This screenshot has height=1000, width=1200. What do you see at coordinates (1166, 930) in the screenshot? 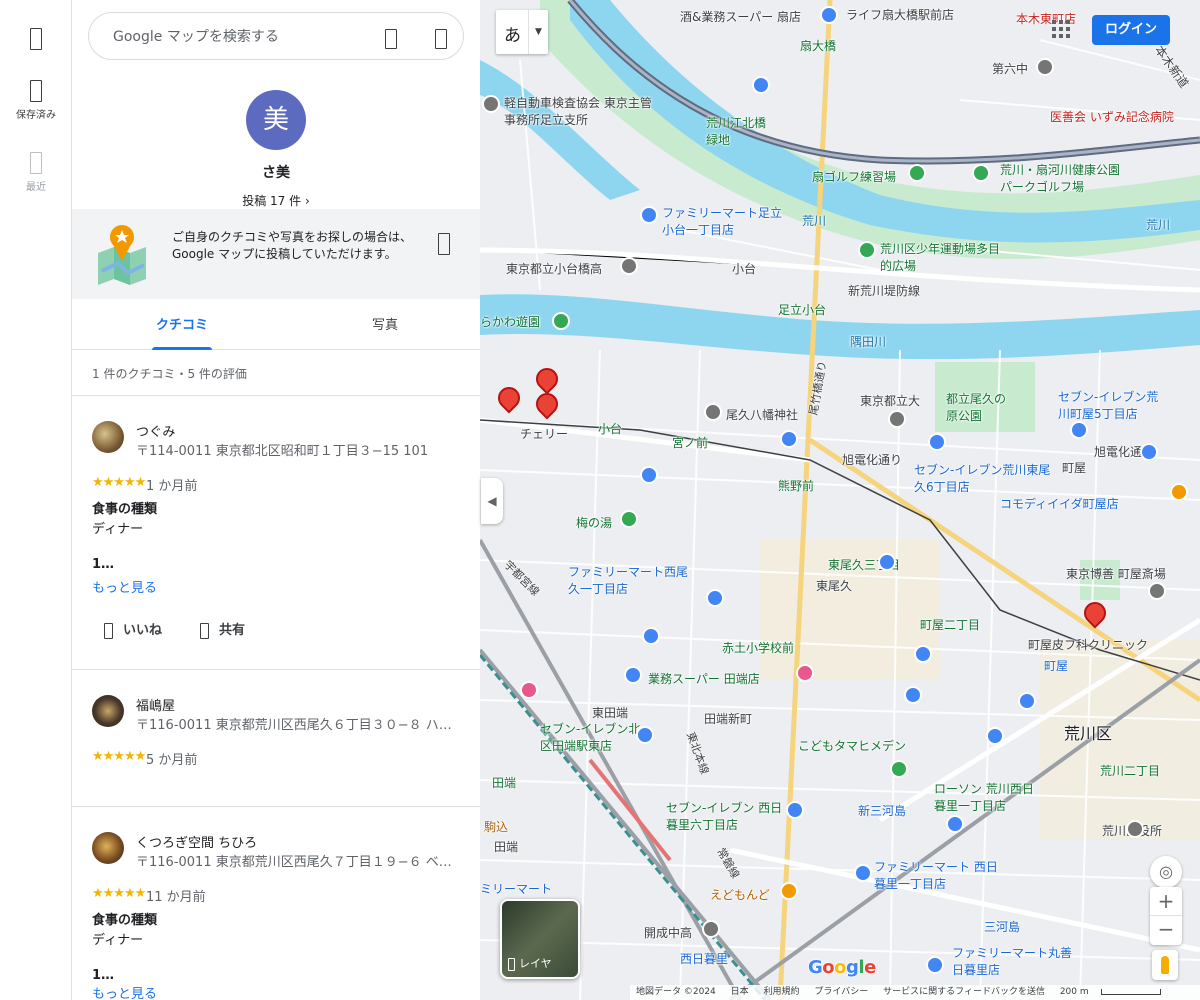
I see `zoom-out-button: −` at bounding box center [1166, 930].